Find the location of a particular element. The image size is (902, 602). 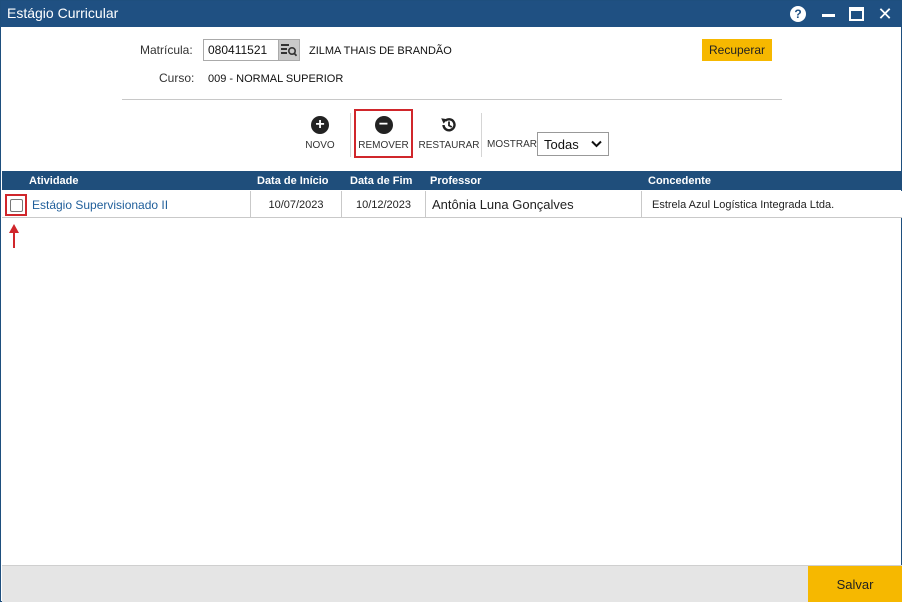

help-button: ? is located at coordinates (798, 14).